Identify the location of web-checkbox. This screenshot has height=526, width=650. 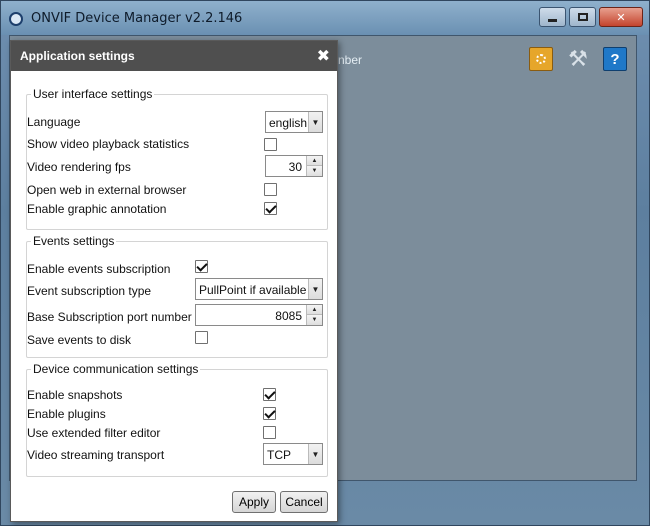
(270, 189).